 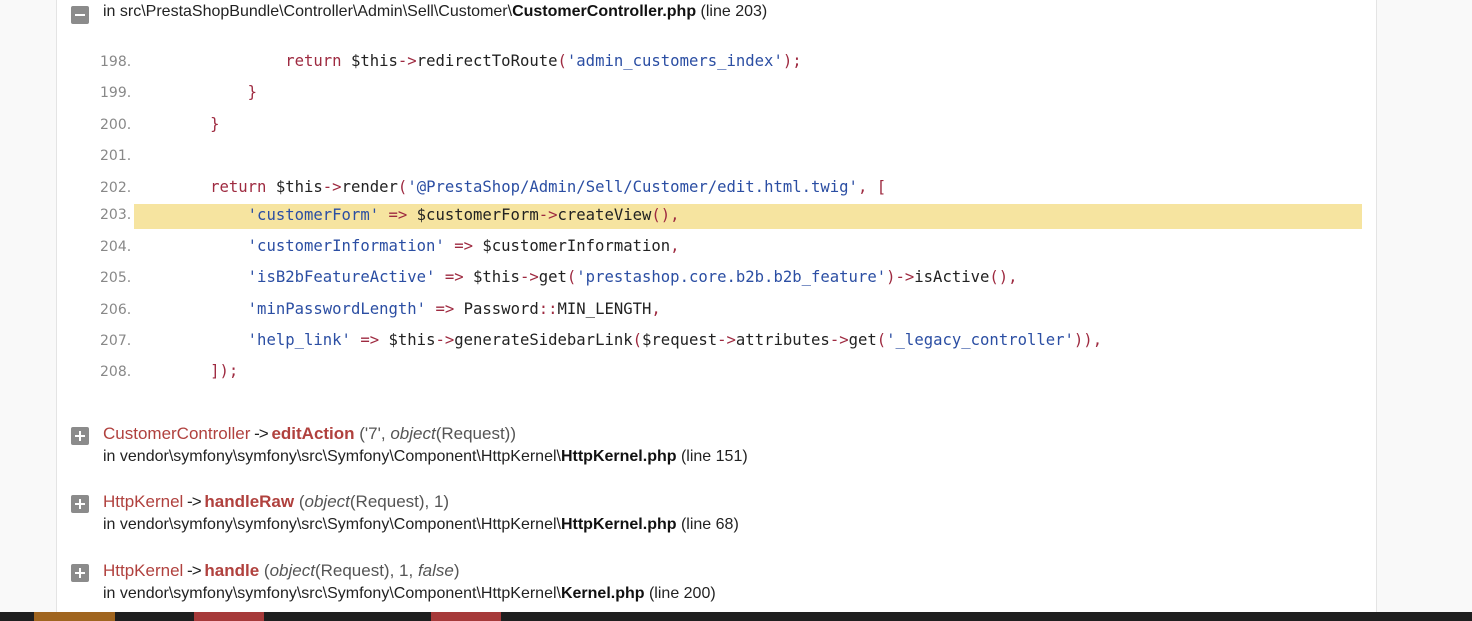 I want to click on file-name: Kernel.php, so click(x=602, y=593).